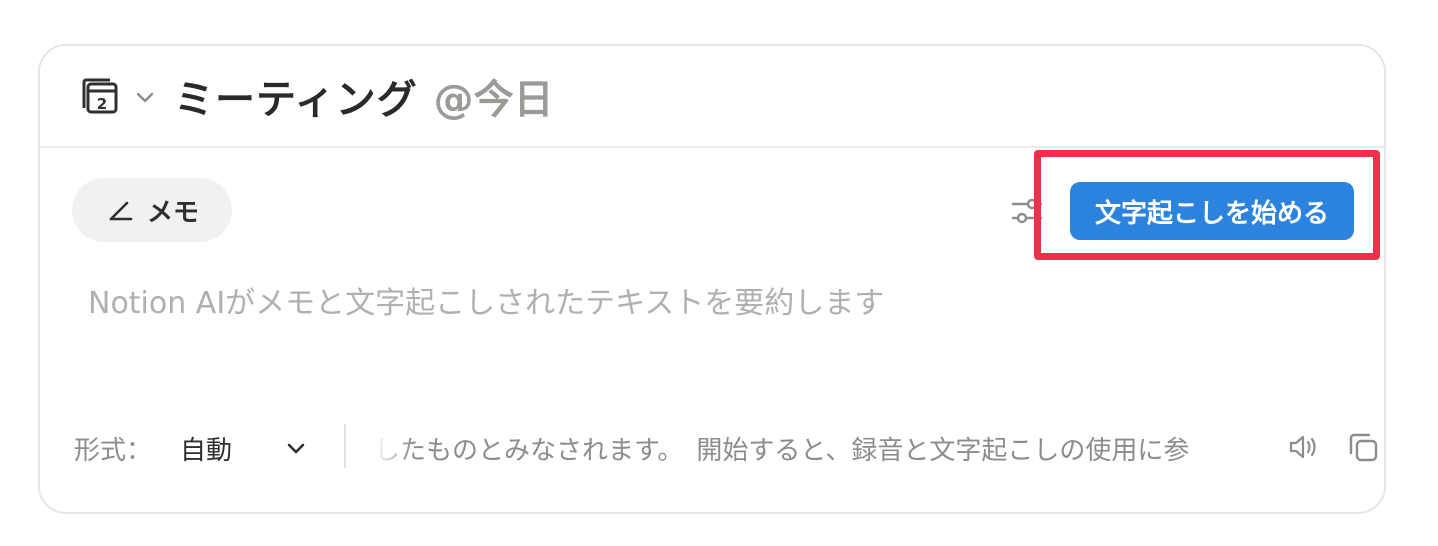 The width and height of the screenshot is (1438, 546). I want to click on calendar-icon: 2, so click(101, 97).